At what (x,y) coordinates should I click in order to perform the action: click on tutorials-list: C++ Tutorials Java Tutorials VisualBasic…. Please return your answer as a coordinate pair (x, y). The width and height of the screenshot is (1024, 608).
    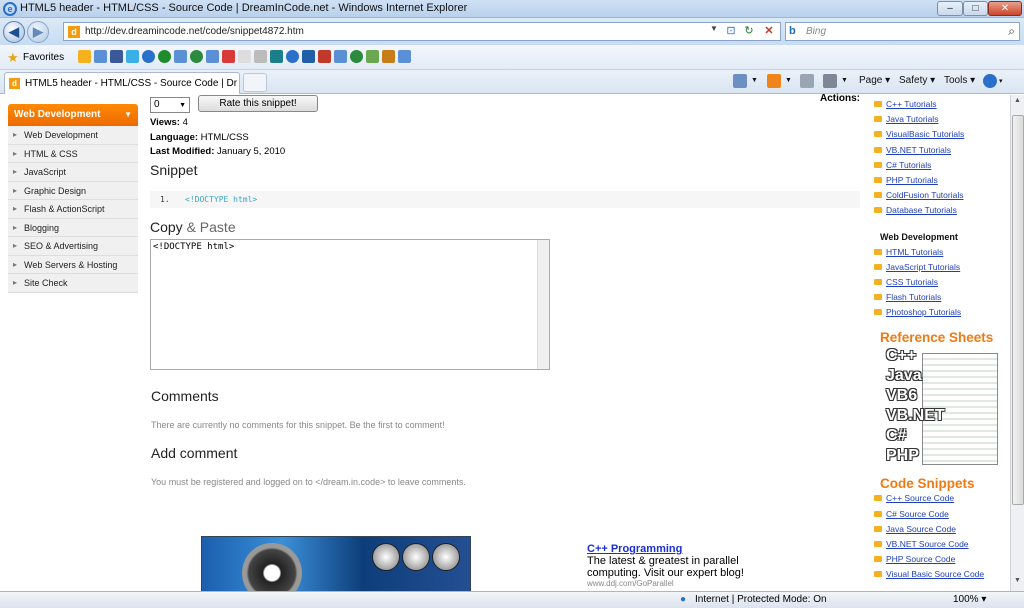
    Looking at the image, I should click on (941, 158).